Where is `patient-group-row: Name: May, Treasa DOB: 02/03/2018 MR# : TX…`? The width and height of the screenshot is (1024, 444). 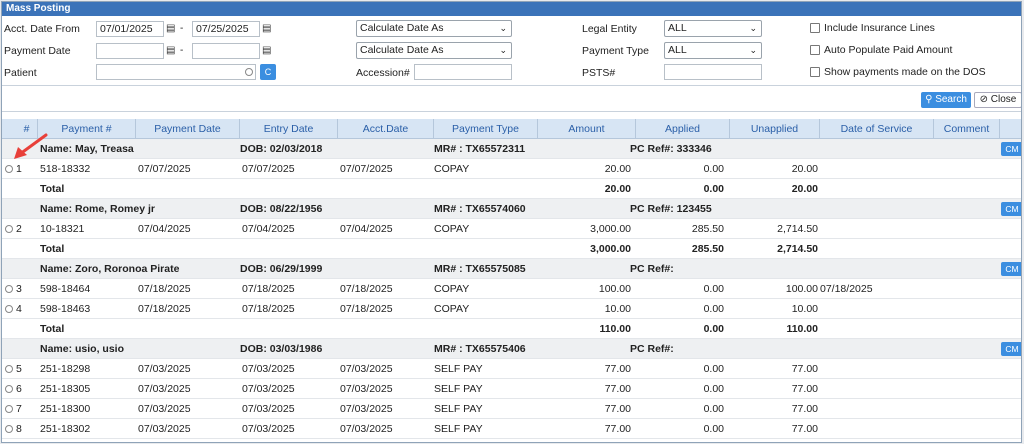 patient-group-row: Name: May, Treasa DOB: 02/03/2018 MR# : TX… is located at coordinates (511, 149).